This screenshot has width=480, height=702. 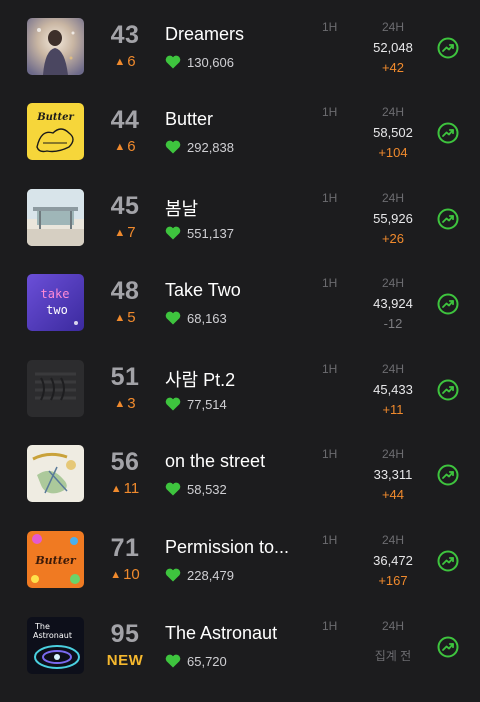 What do you see at coordinates (125, 291) in the screenshot?
I see `rank-number: 48` at bounding box center [125, 291].